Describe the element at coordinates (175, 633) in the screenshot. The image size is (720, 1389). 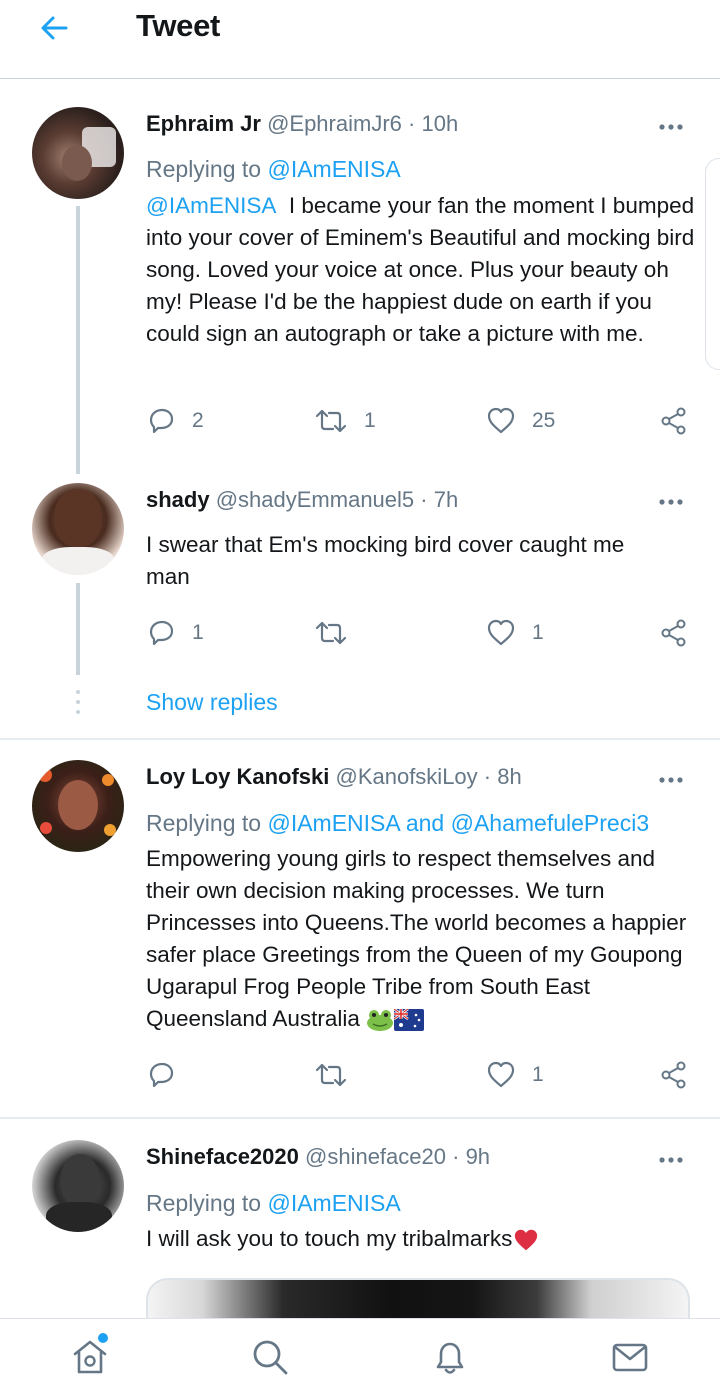
I see `reply-button: 1` at that location.